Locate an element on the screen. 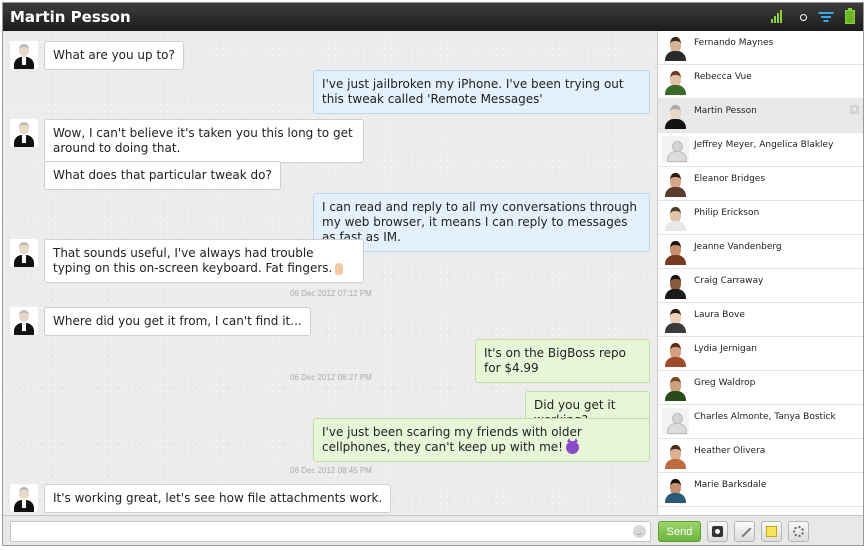 This screenshot has width=868, height=550. contact-item: Jeanne Vandenberg is located at coordinates (760, 252).